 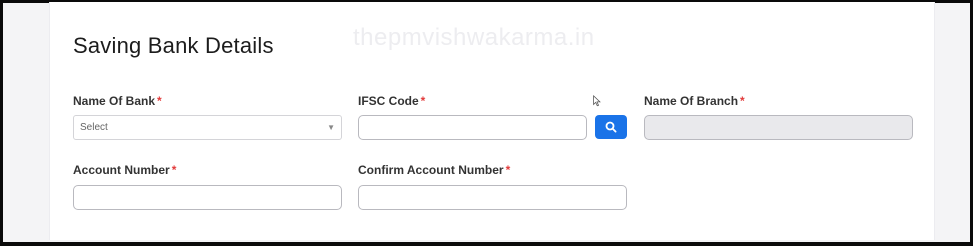 I want to click on mouse-pointer-icon, so click(x=597, y=101).